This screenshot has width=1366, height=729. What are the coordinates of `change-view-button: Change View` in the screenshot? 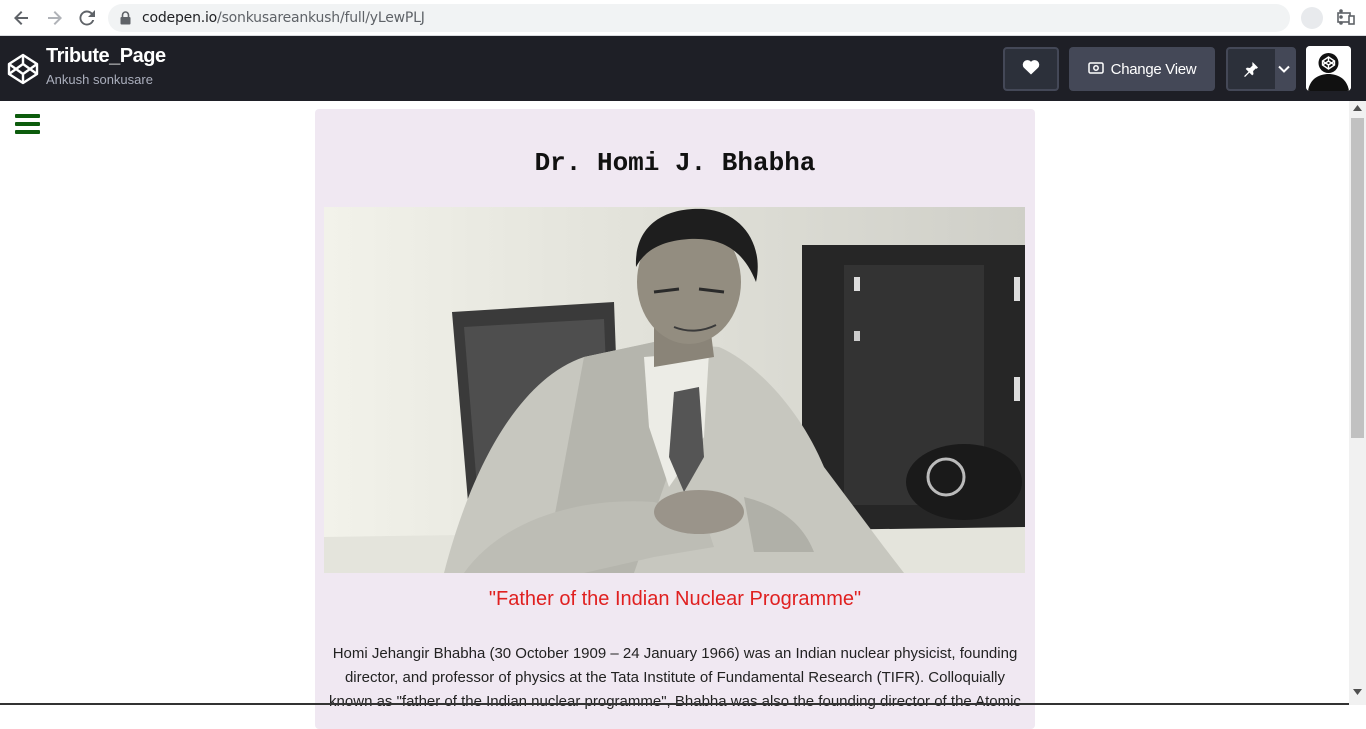 It's located at (1142, 69).